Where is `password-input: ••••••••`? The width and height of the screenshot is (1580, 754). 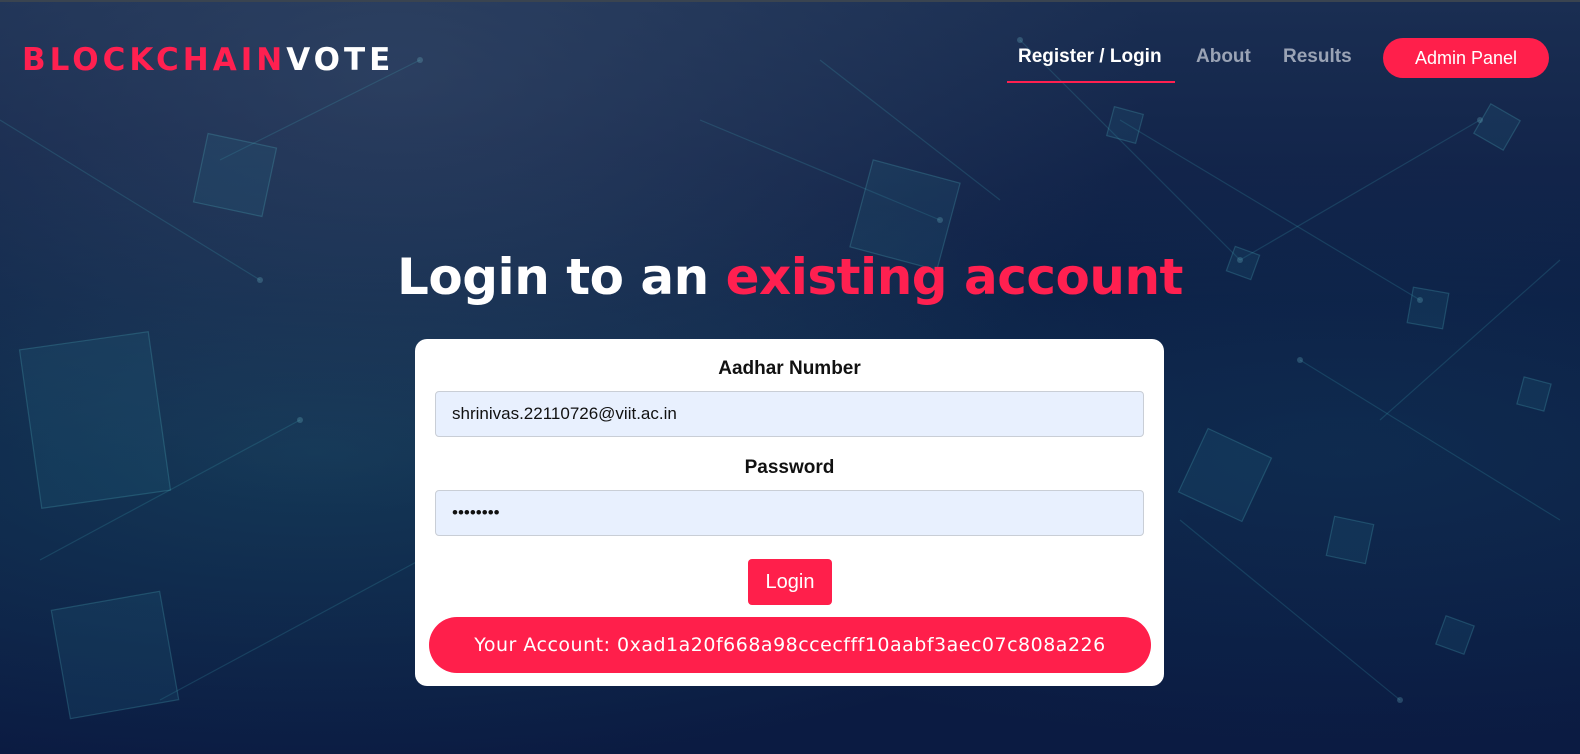 password-input: •••••••• is located at coordinates (789, 513).